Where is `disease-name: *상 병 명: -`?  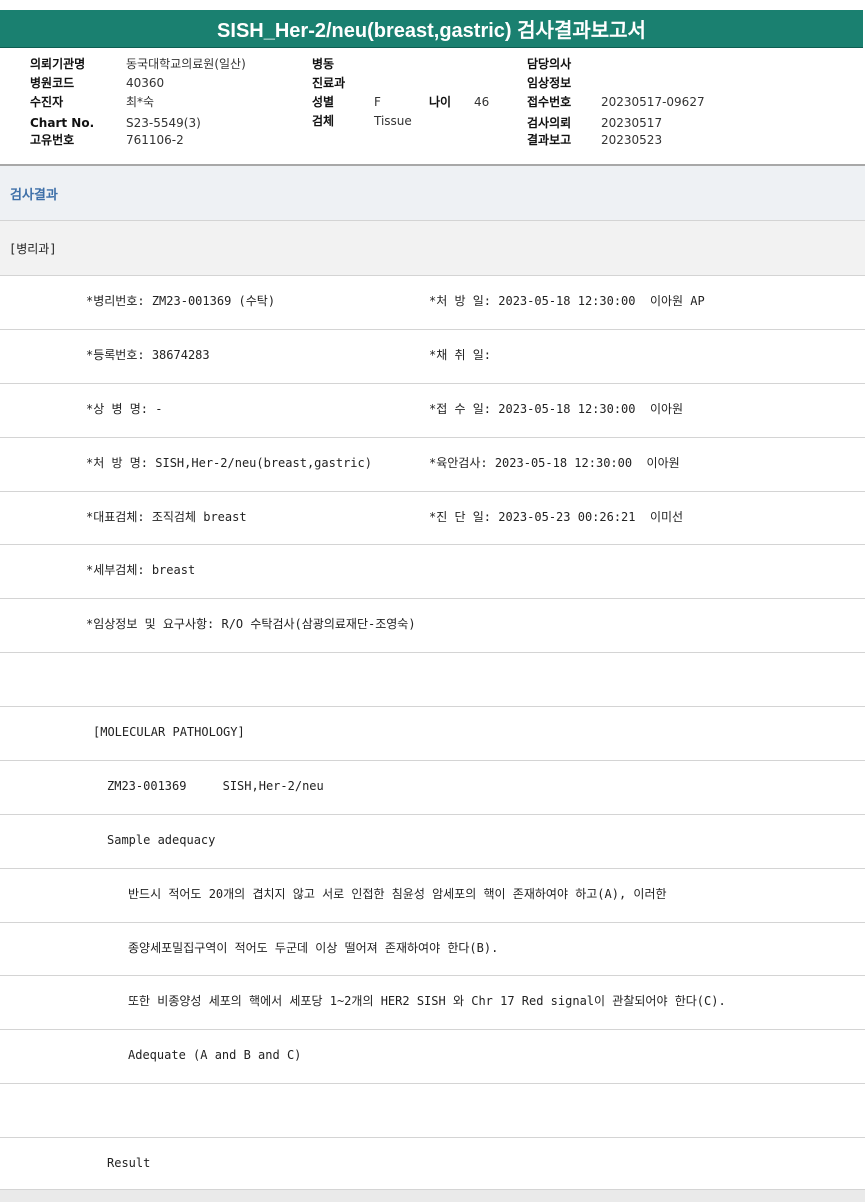 disease-name: *상 병 명: - is located at coordinates (124, 409).